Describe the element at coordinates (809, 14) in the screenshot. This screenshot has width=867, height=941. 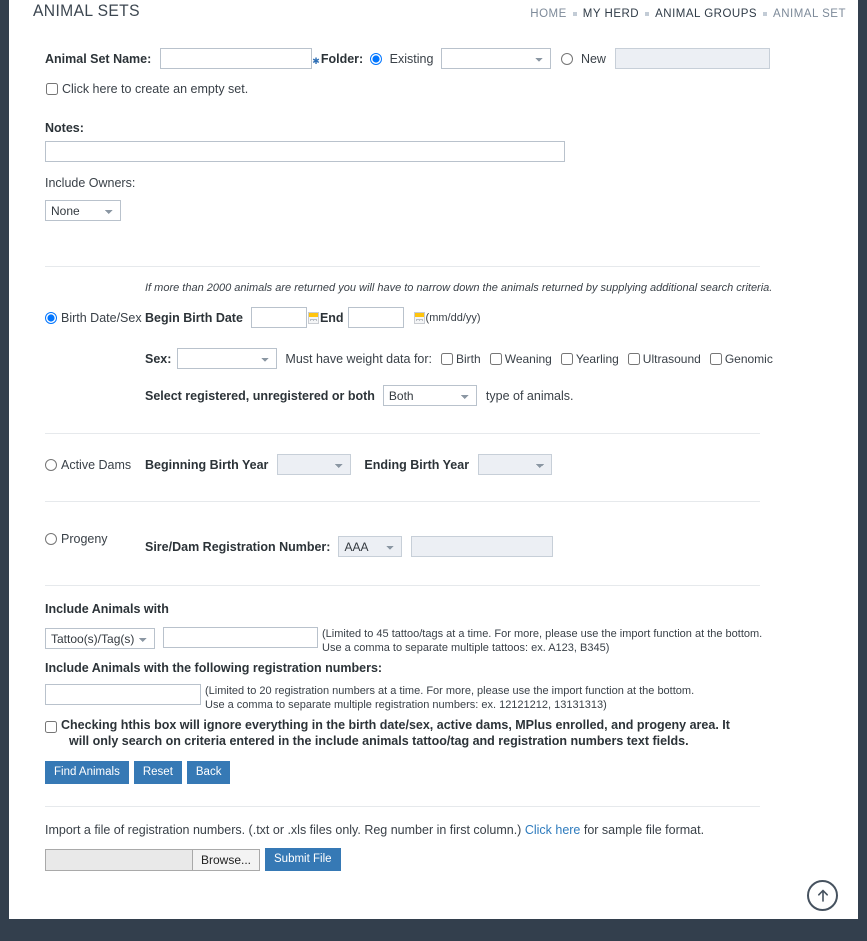
I see `breadcrumb-item-animal-set: ANIMAL SET` at that location.